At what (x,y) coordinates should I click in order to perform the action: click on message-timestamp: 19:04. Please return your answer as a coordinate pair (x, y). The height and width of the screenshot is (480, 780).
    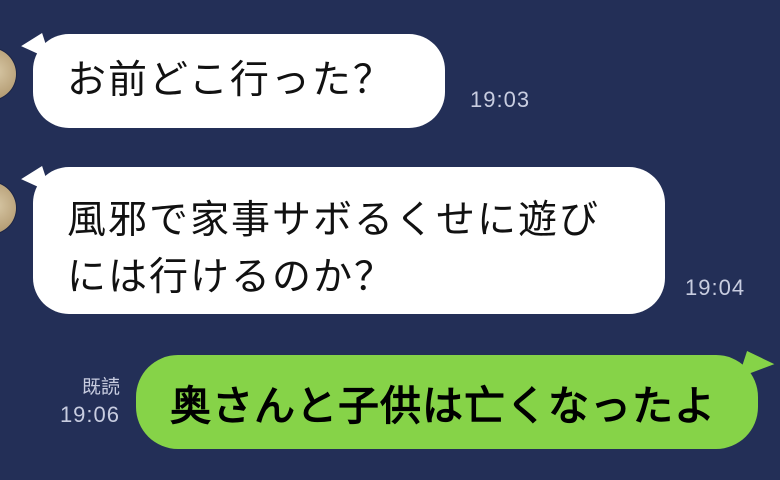
    Looking at the image, I should click on (715, 287).